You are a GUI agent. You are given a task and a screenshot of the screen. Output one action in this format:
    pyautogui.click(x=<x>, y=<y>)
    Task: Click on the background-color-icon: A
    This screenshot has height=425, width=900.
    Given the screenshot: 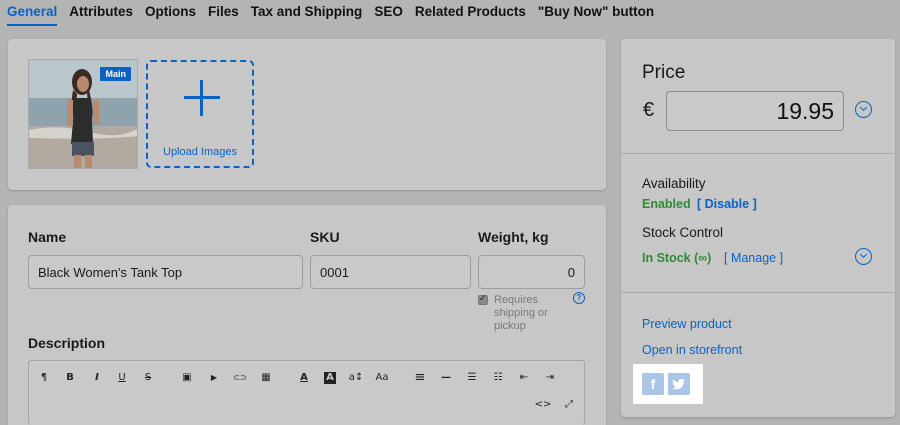 What is the action you would take?
    pyautogui.click(x=330, y=378)
    